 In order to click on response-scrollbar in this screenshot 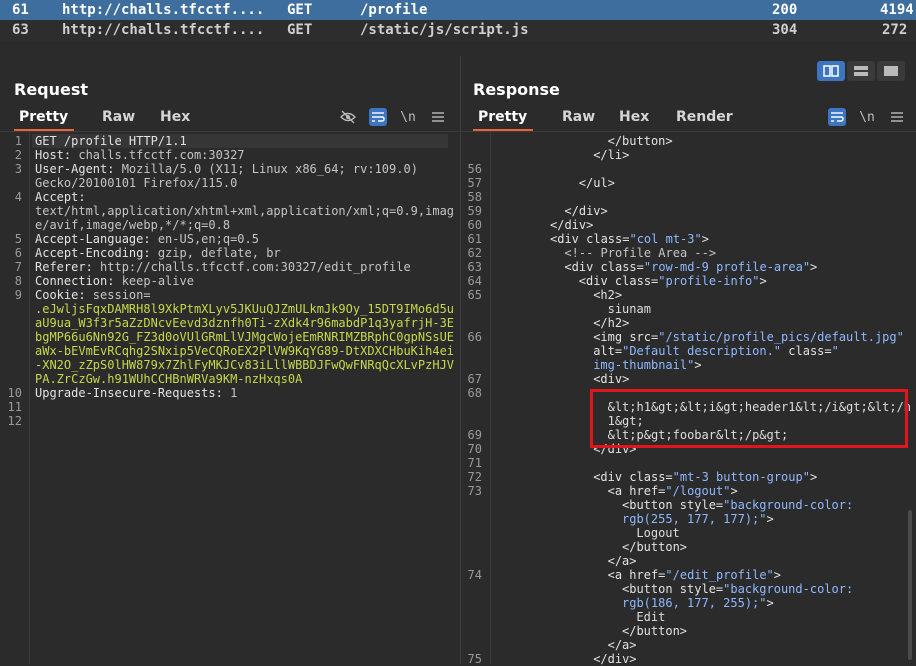, I will do `click(910, 585)`.